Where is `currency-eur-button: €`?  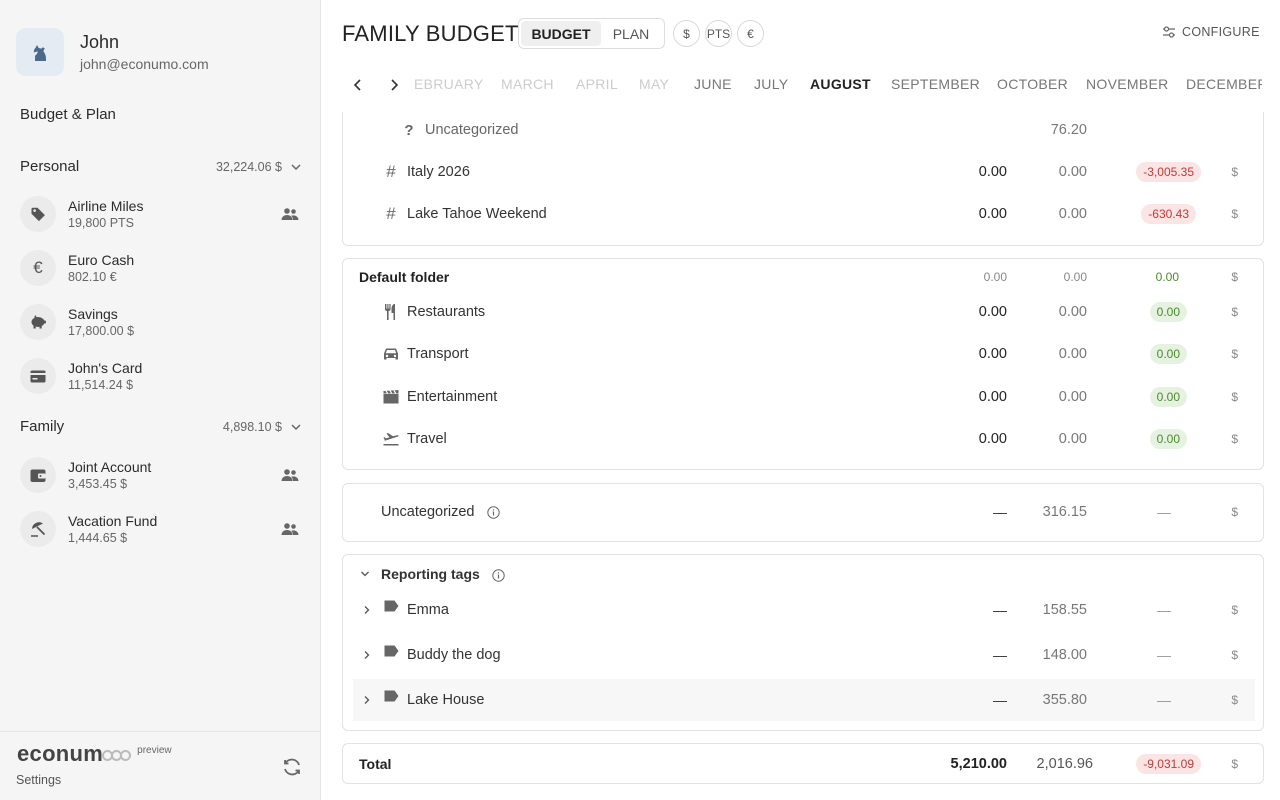 currency-eur-button: € is located at coordinates (750, 33).